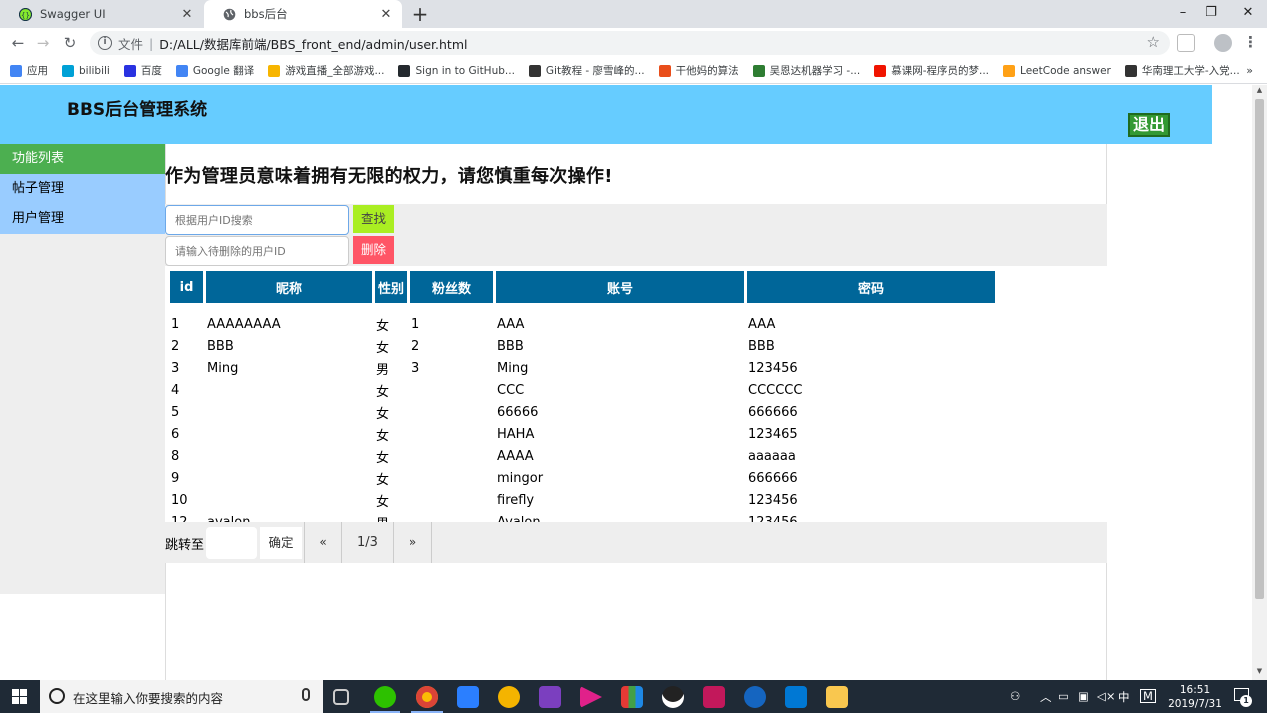 This screenshot has height=713, width=1267. What do you see at coordinates (1065, 70) in the screenshot?
I see `bookmark-label: LeetCode answer` at bounding box center [1065, 70].